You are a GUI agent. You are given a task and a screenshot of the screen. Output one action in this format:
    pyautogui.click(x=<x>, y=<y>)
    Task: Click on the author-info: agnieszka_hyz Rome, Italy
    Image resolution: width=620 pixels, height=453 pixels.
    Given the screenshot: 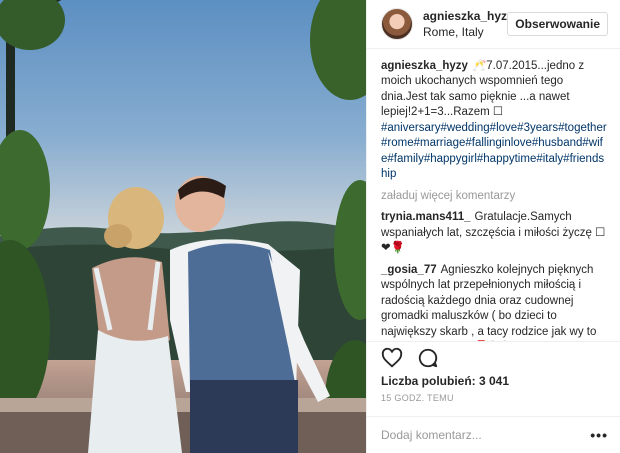 What is the action you would take?
    pyautogui.click(x=465, y=24)
    